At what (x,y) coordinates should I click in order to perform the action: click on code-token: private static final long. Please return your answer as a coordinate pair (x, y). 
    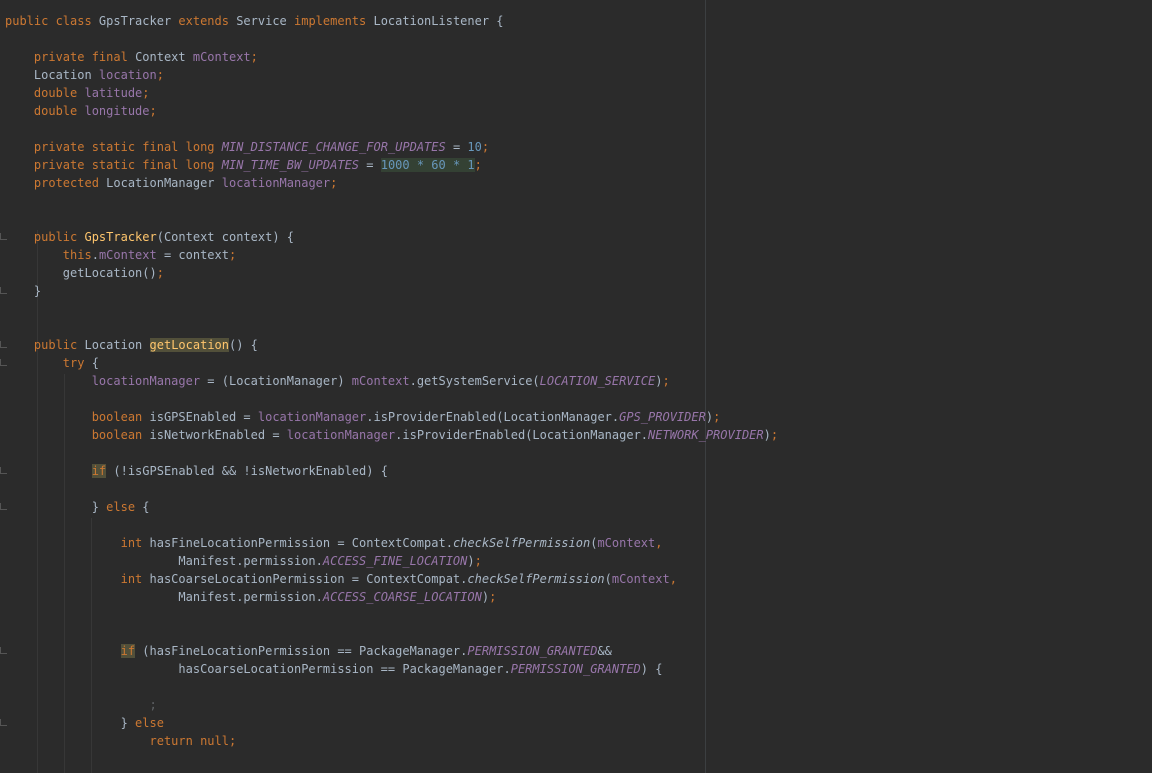
    Looking at the image, I should click on (127, 165).